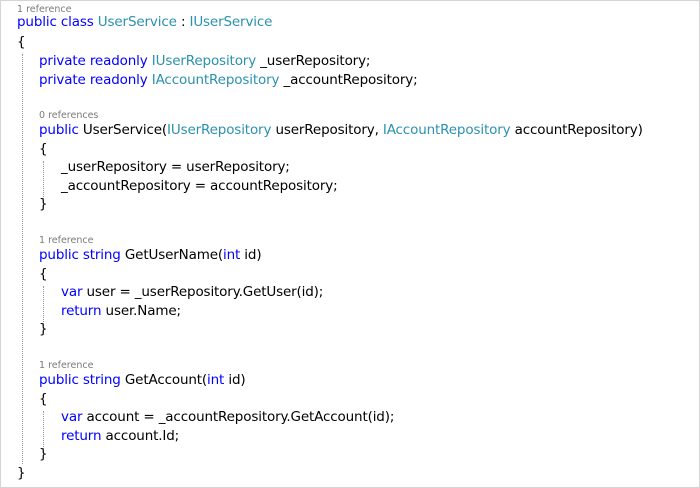 The height and width of the screenshot is (488, 700). I want to click on constructor-name: UserService(, so click(122, 130).